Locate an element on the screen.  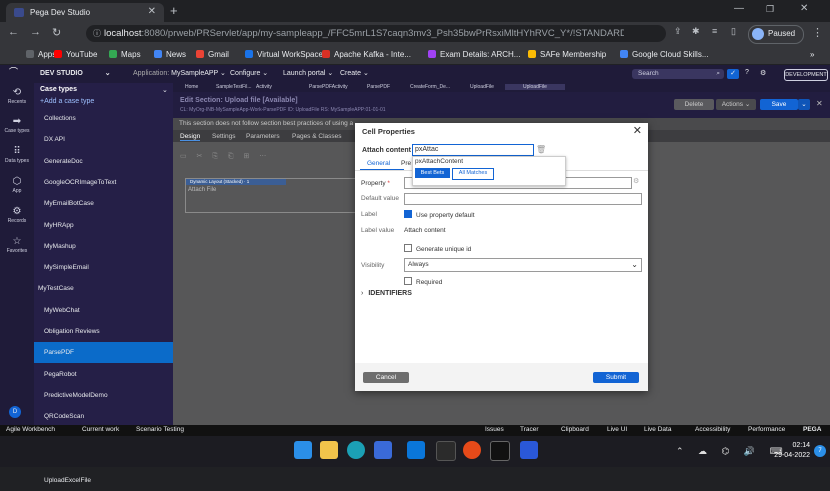
share-icon: ⇪ is located at coordinates (678, 31).